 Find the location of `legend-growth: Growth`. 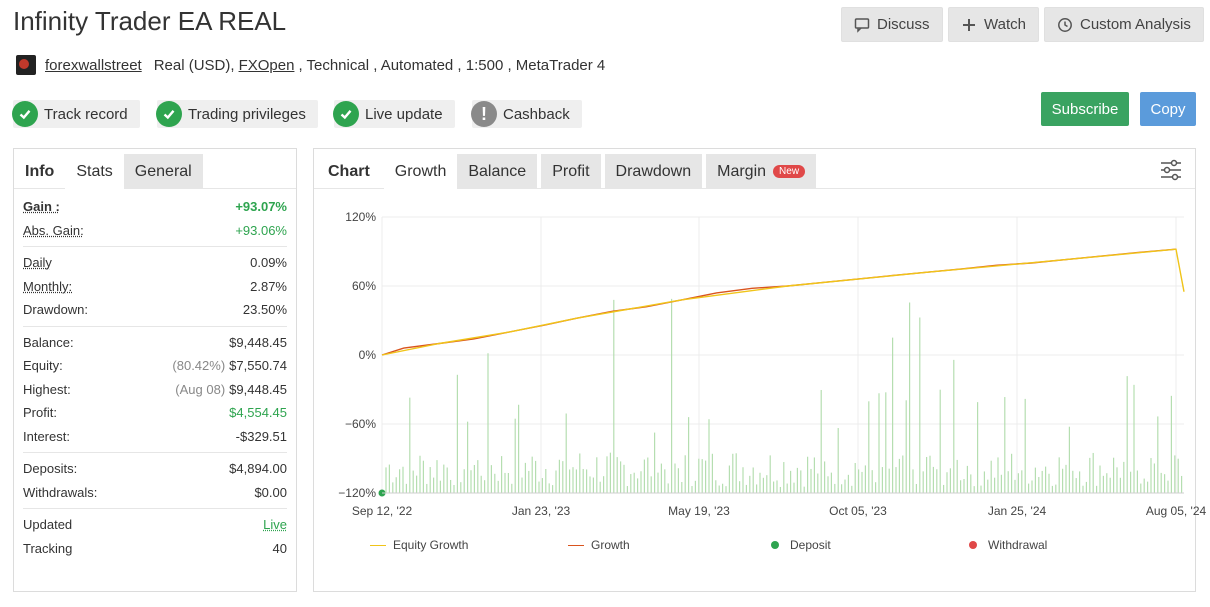

legend-growth: Growth is located at coordinates (599, 545).